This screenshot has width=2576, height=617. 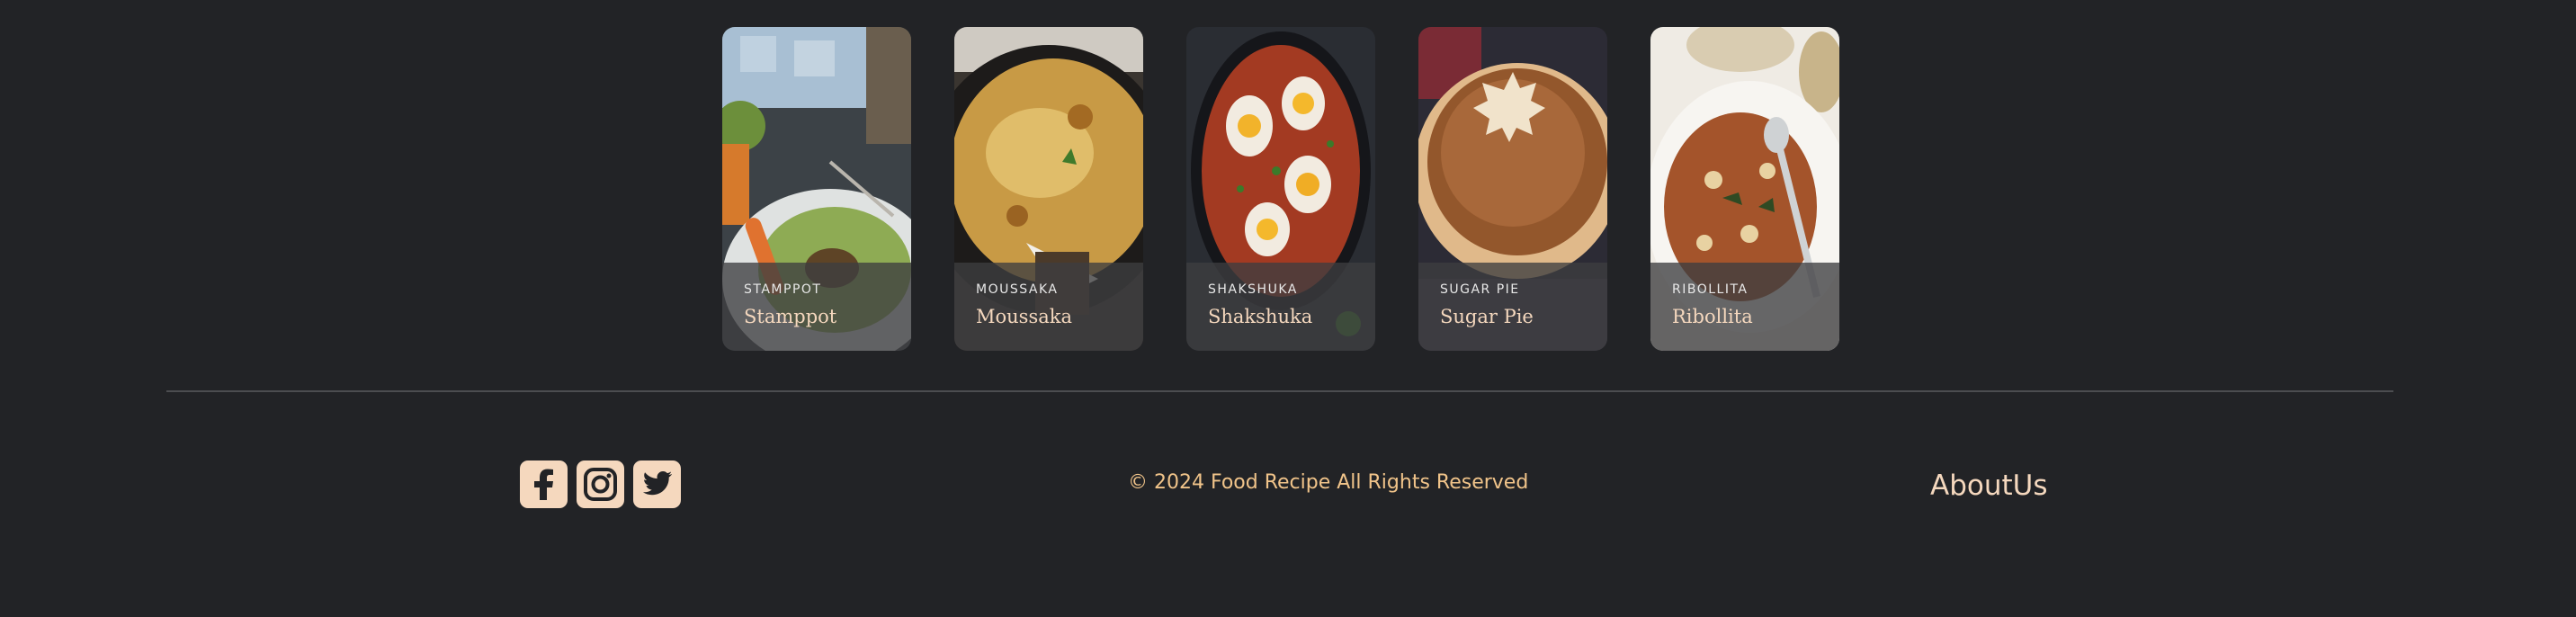 What do you see at coordinates (1017, 289) in the screenshot?
I see `recipe-category: MOUSSAKA` at bounding box center [1017, 289].